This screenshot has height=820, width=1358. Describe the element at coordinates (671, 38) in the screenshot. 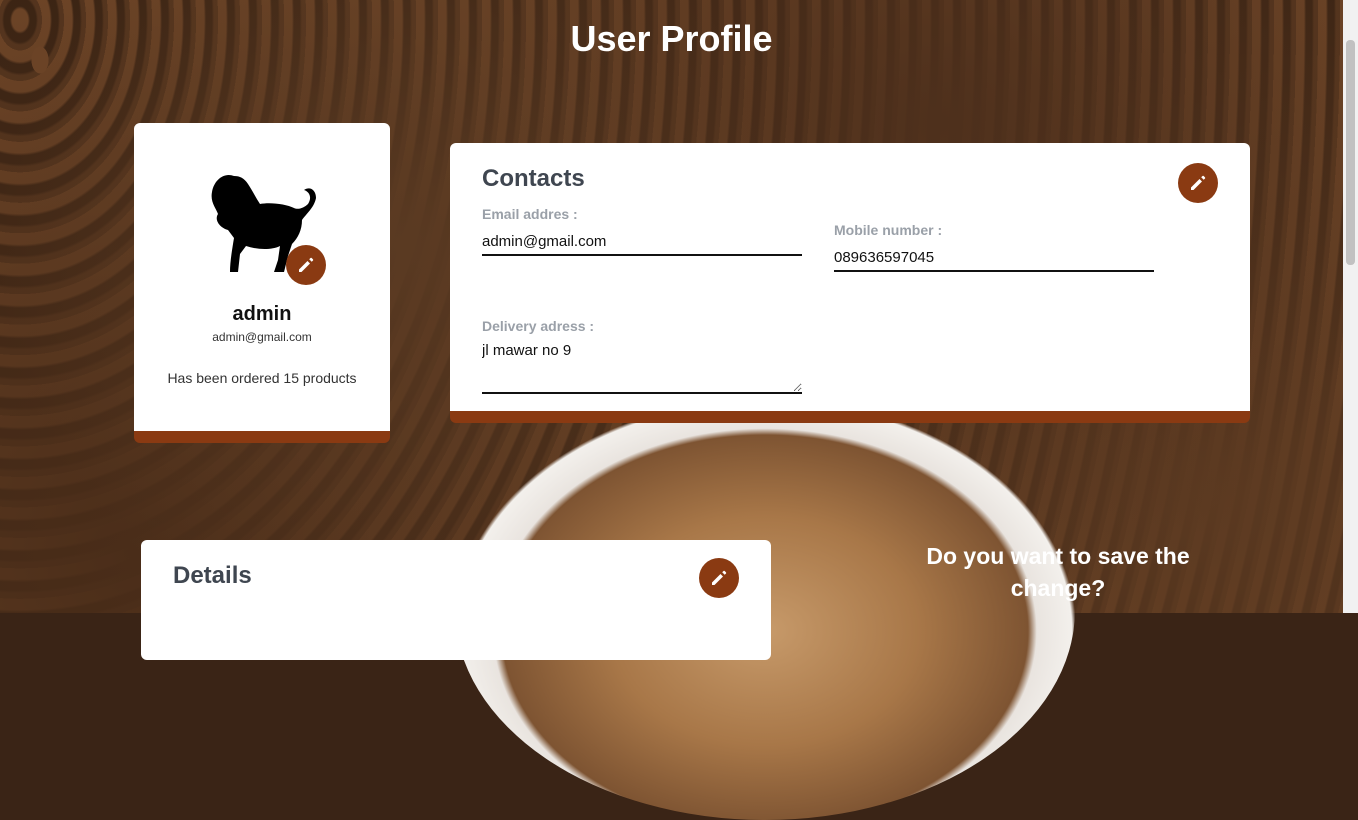

I see `page-title: User Profile` at that location.